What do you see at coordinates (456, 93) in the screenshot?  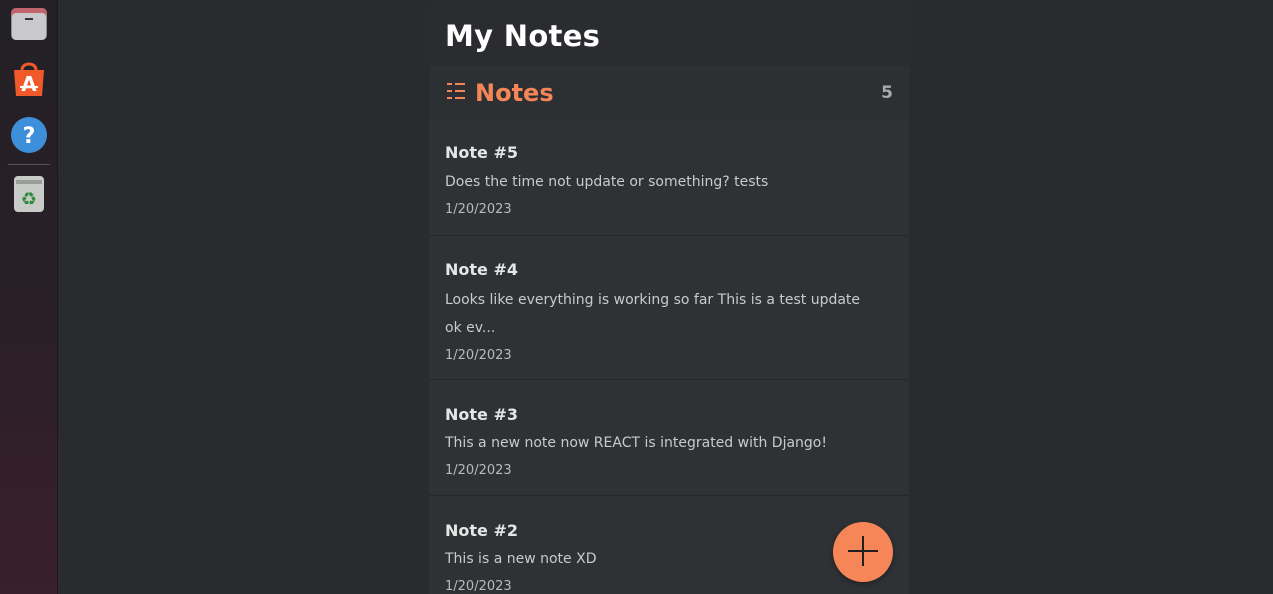 I see `list-icon` at bounding box center [456, 93].